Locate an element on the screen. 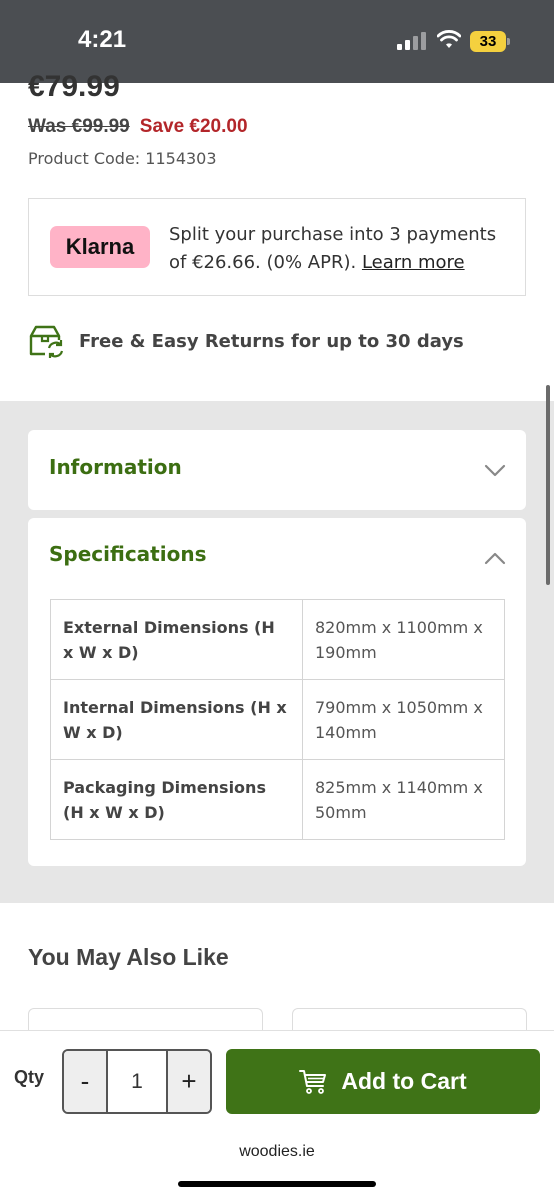 The image size is (554, 1200). returns-notice: Free & Easy Returns for up to 30 days is located at coordinates (246, 341).